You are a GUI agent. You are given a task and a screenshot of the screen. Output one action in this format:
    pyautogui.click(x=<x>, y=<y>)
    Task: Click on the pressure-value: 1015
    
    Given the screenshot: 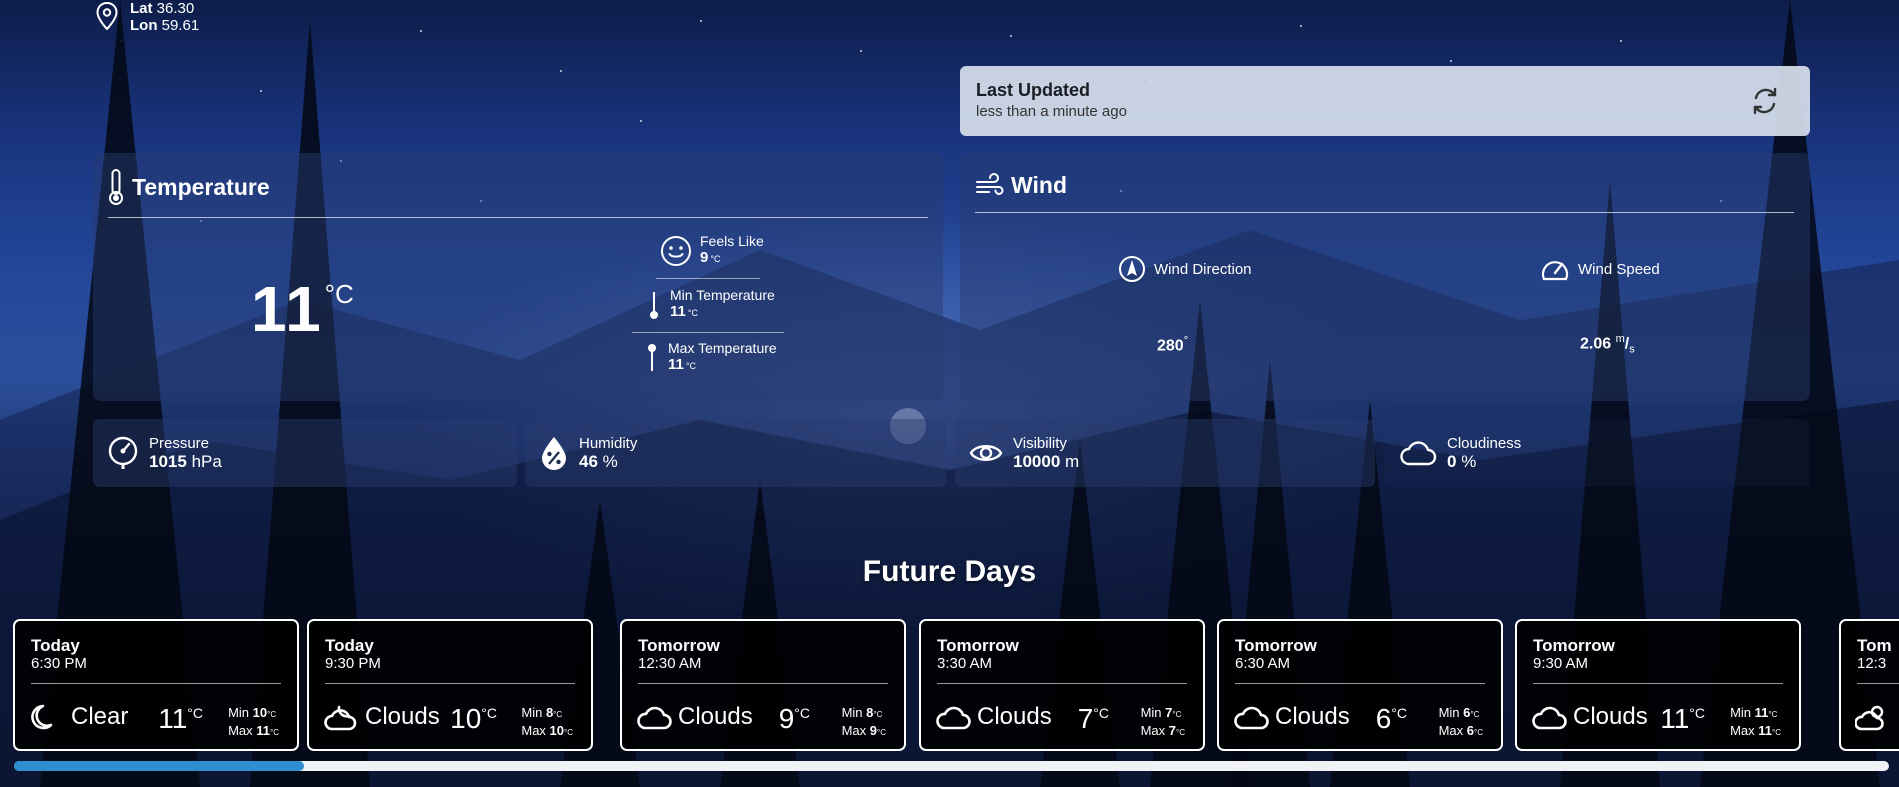 What is the action you would take?
    pyautogui.click(x=168, y=461)
    